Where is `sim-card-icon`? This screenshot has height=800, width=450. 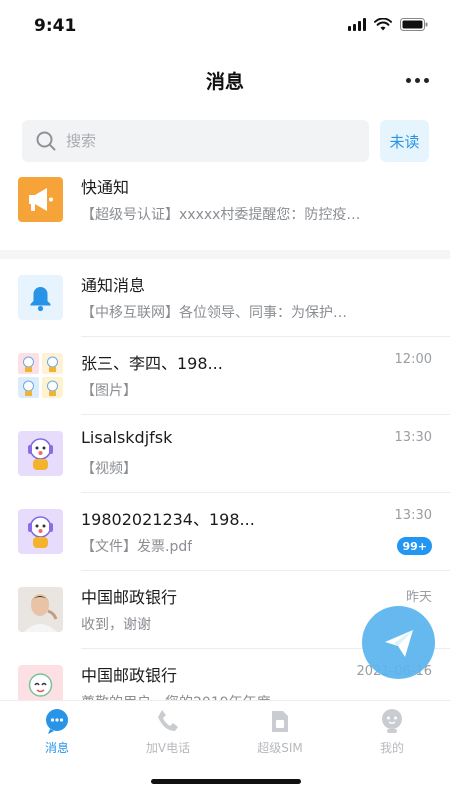
sim-card-icon is located at coordinates (280, 721).